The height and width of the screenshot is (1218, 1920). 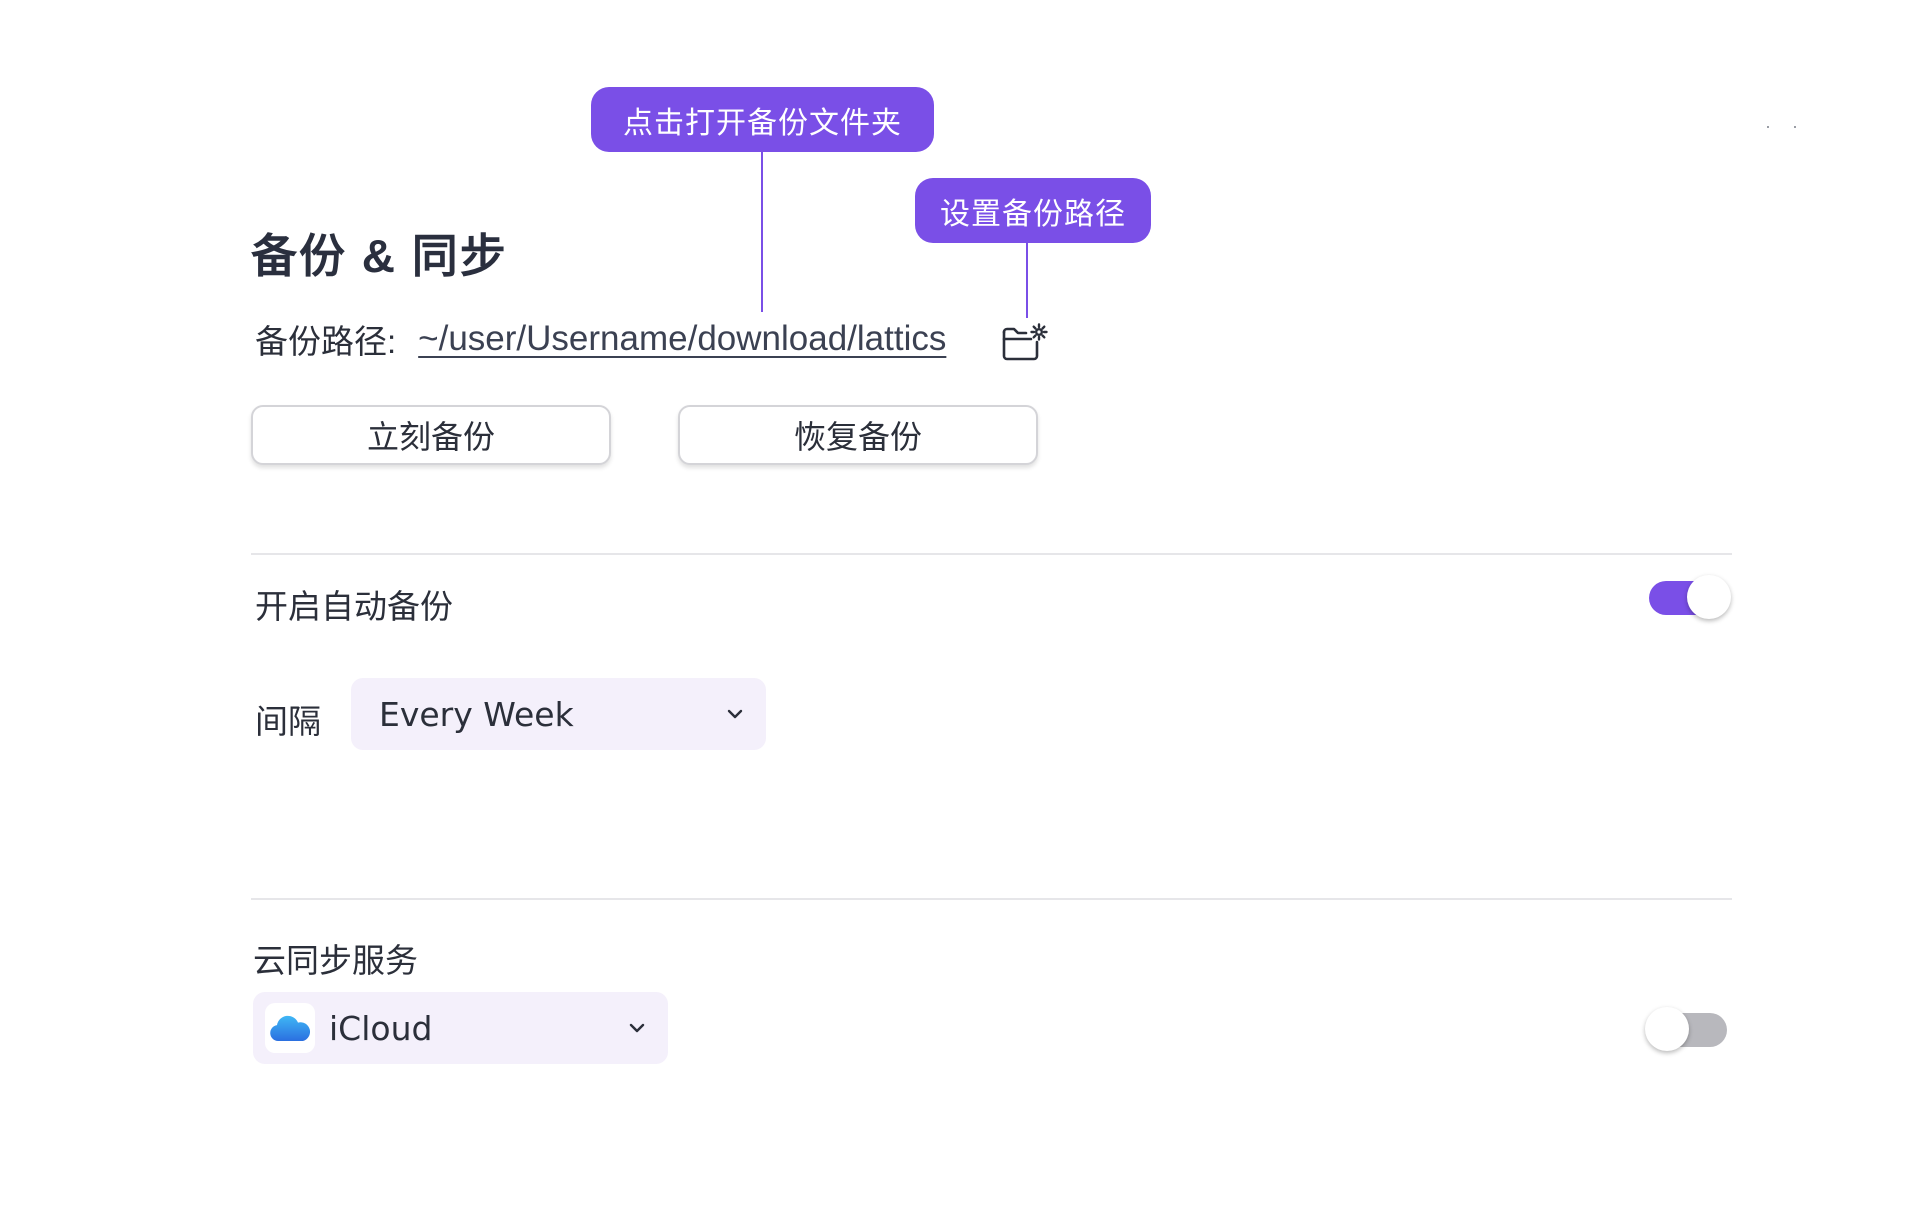 I want to click on open-folder-callout: 点击打开备份文件夹, so click(x=762, y=119).